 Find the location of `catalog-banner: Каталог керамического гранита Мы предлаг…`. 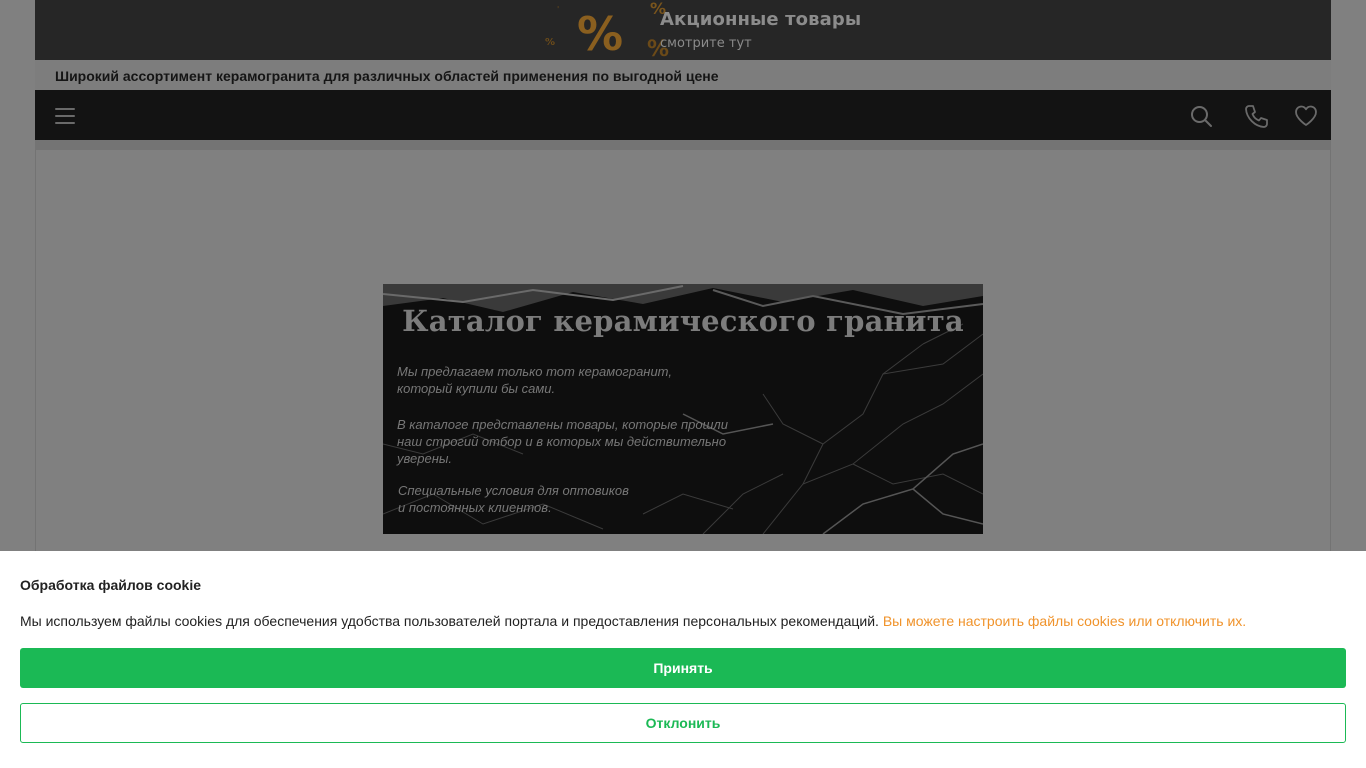

catalog-banner: Каталог керамического гранита Мы предлаг… is located at coordinates (683, 409).